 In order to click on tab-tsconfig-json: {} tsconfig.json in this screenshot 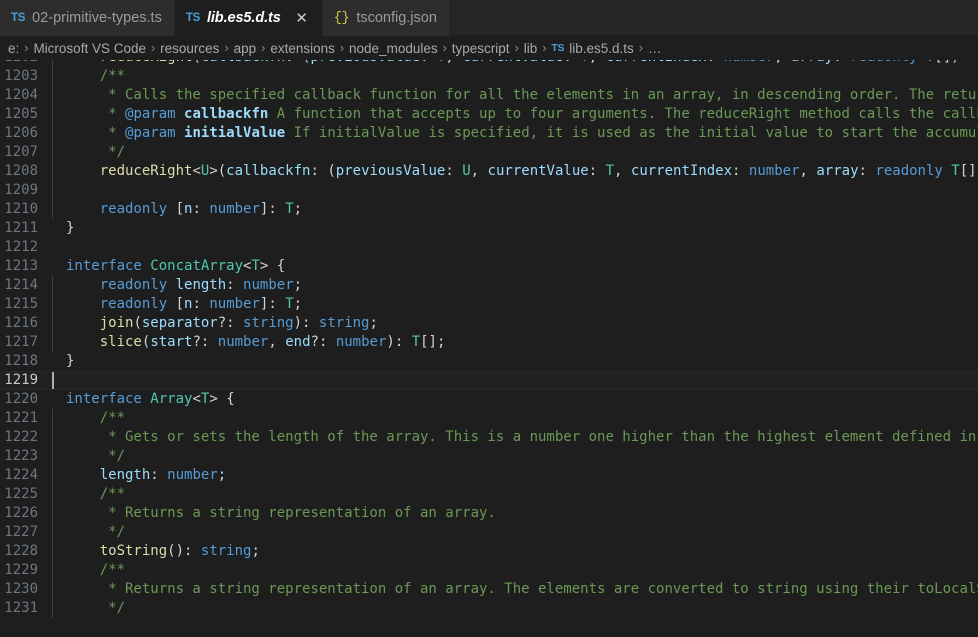, I will do `click(386, 18)`.